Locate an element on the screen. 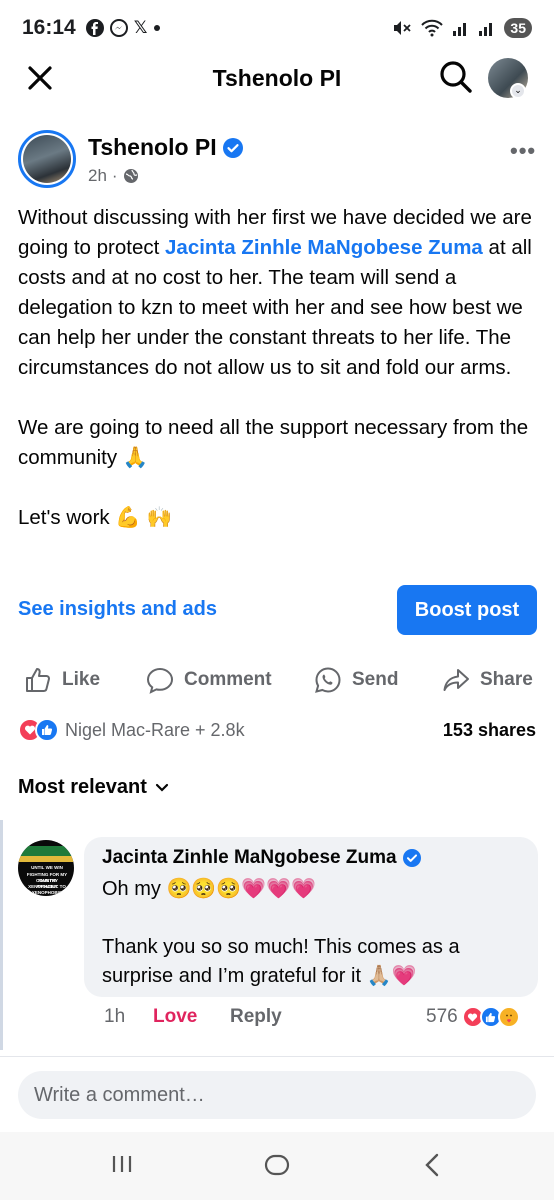 The width and height of the screenshot is (554, 1200). like-icon is located at coordinates (38, 680).